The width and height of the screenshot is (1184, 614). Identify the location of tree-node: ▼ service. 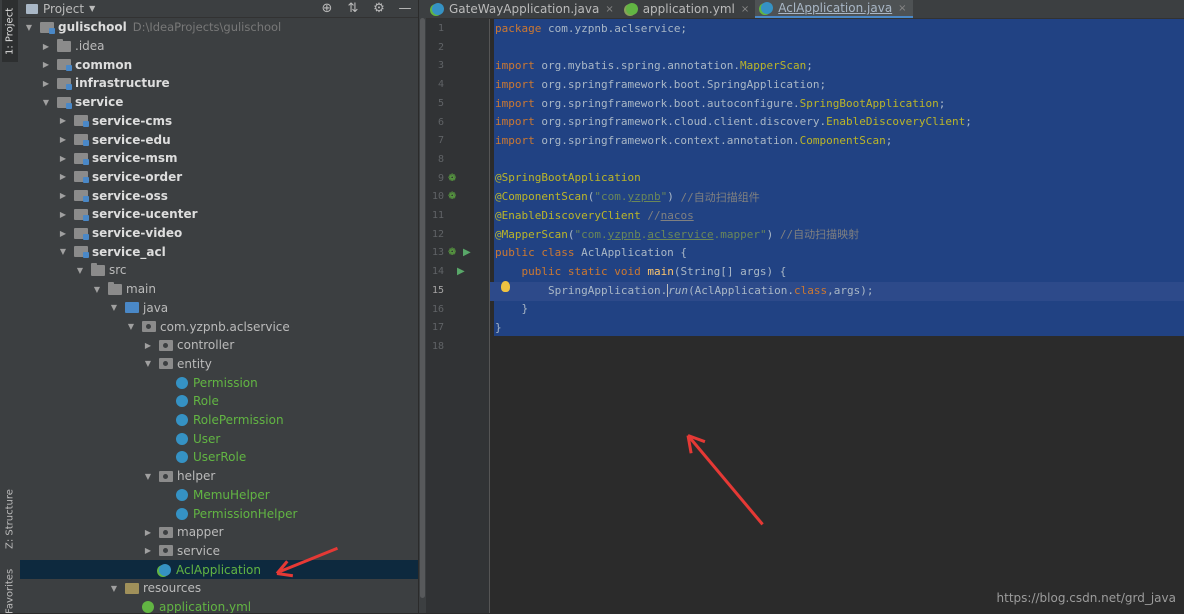
(219, 102).